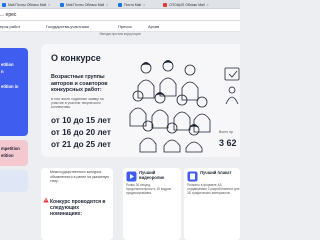 Image resolution: width=320 pixels, height=240 pixels. I want to click on nav-item-participants: Государства-участники, so click(67, 26).